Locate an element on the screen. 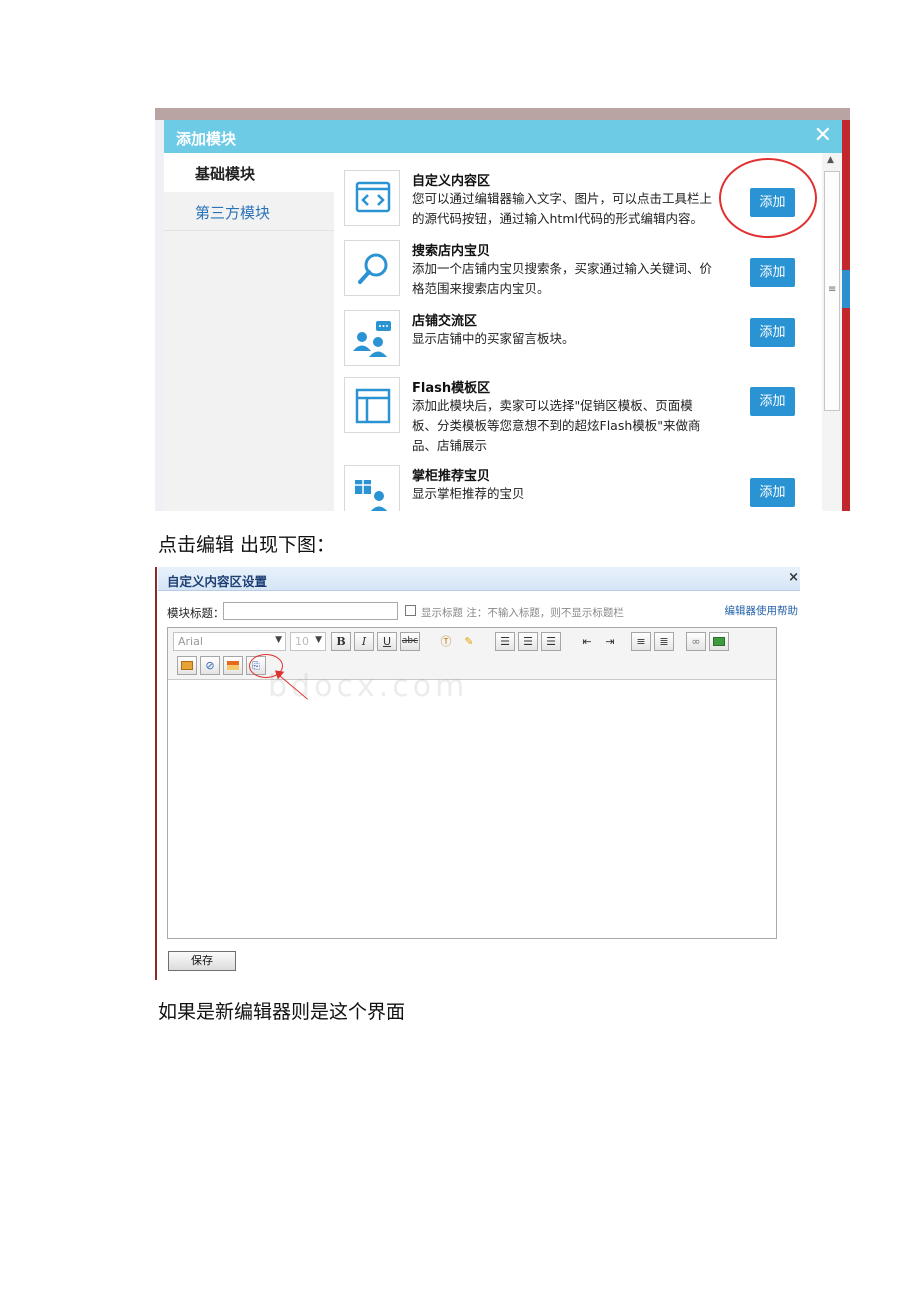  tab-third-party-modules: 第三方模块 is located at coordinates (249, 211).